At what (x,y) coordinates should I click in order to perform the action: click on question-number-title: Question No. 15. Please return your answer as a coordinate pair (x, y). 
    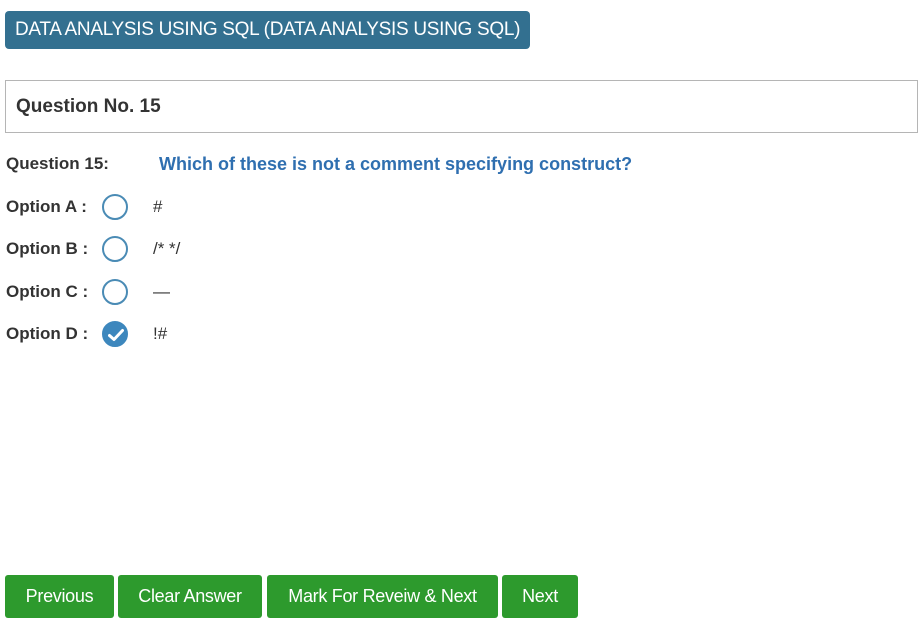
    Looking at the image, I should click on (88, 106).